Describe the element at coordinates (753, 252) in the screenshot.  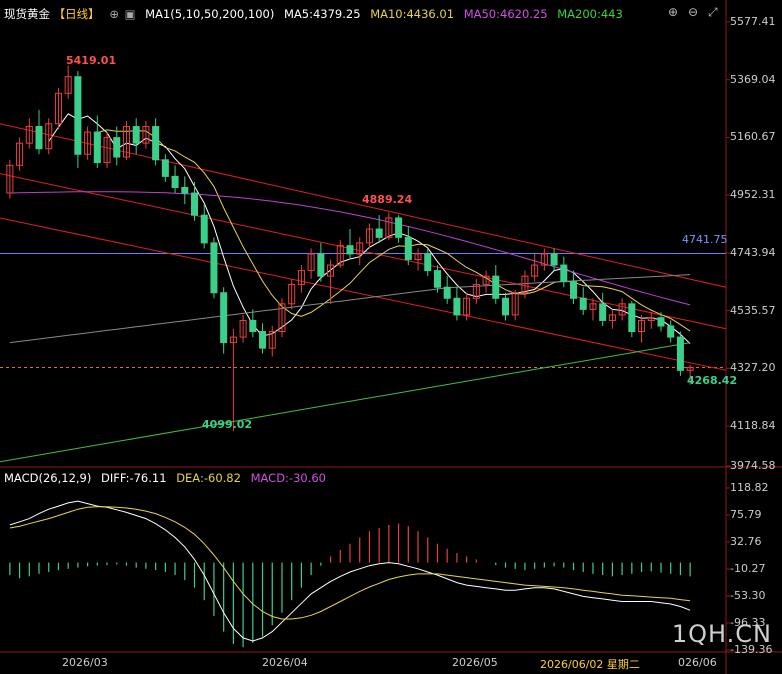
I see `price-tick-label: 4743.94` at that location.